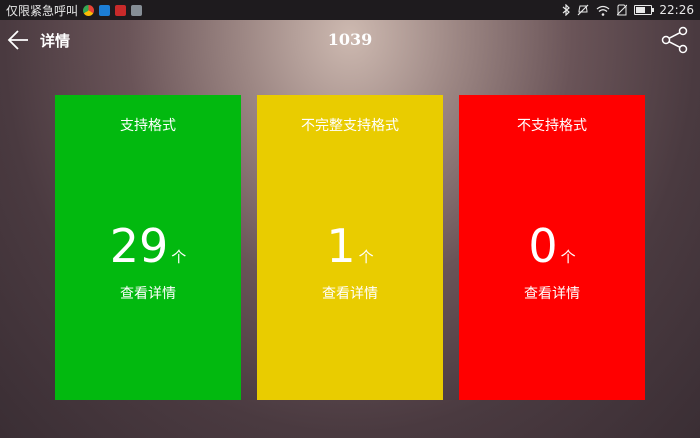  What do you see at coordinates (676, 10) in the screenshot?
I see `clock: 22:26` at bounding box center [676, 10].